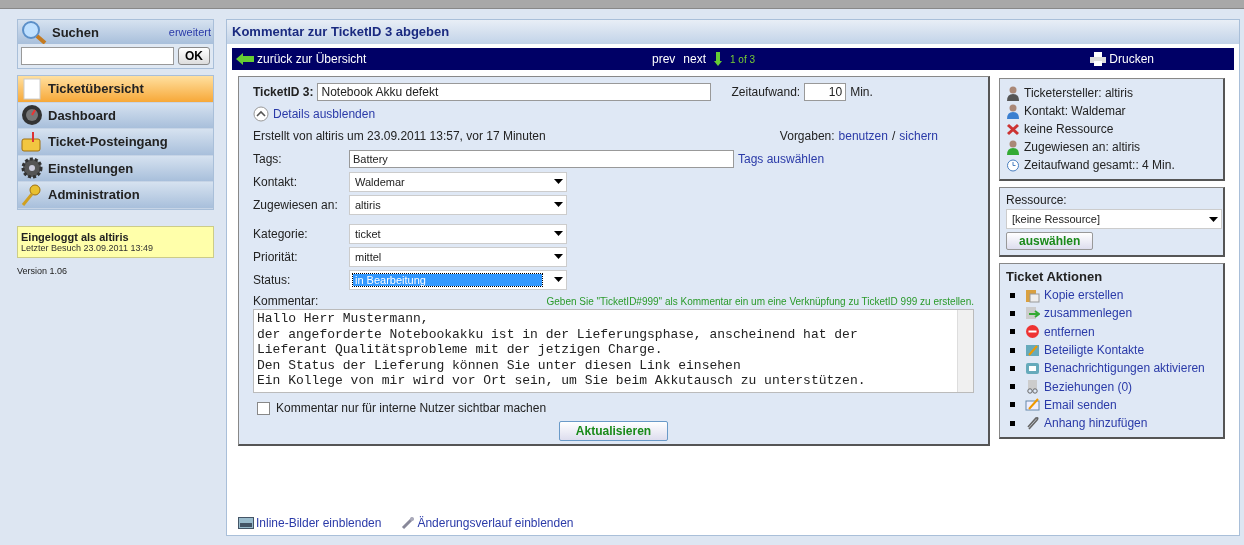  I want to click on created-info: Erstellt von altiris um 23.09.2011 13:57, vor 17 Minuten, so click(399, 136).